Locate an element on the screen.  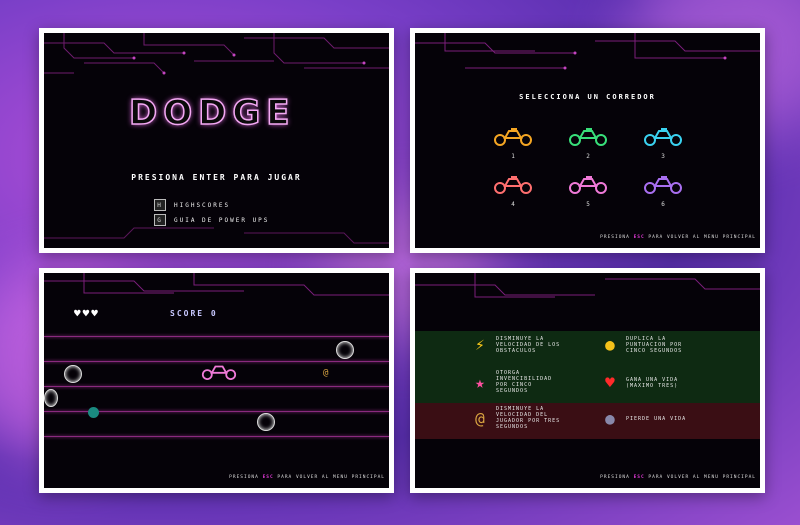
runner-number: 5 is located at coordinates (588, 204).